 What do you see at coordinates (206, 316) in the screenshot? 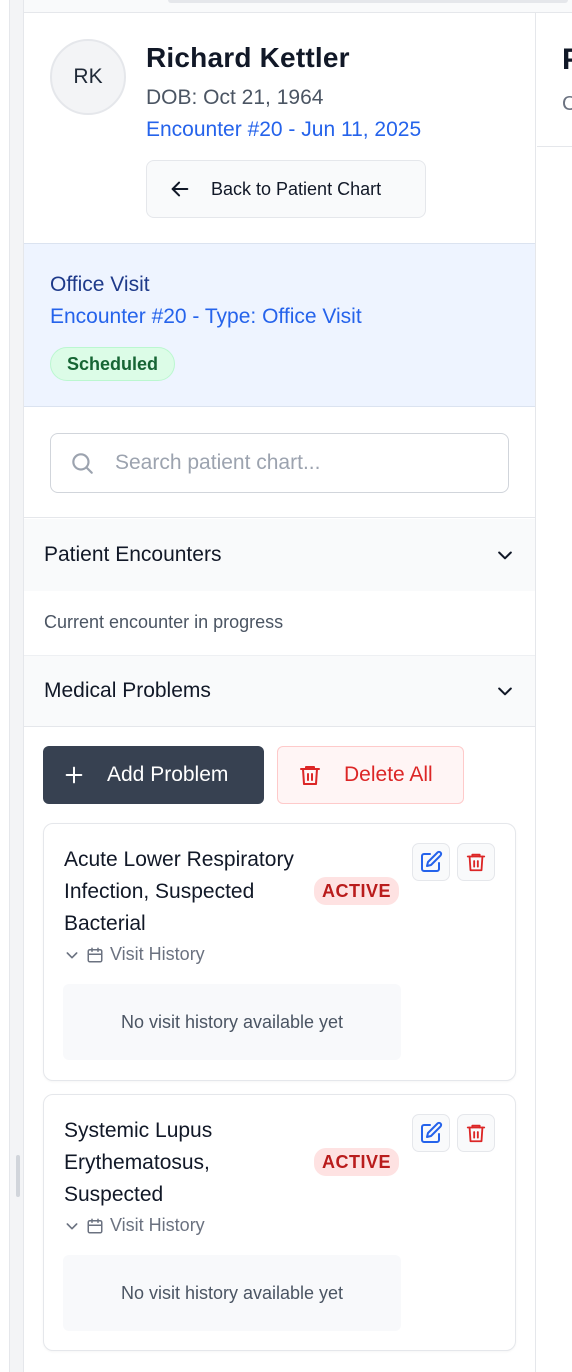
I see `encounter-subtitle: Encounter #20 - Type: Office Visit` at bounding box center [206, 316].